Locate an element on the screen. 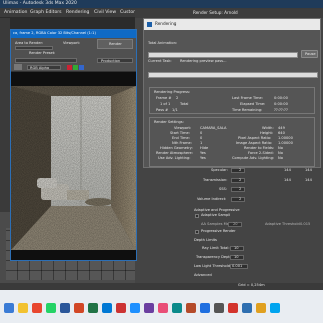  use-adv-lighting-value: Yes is located at coordinates (203, 158).